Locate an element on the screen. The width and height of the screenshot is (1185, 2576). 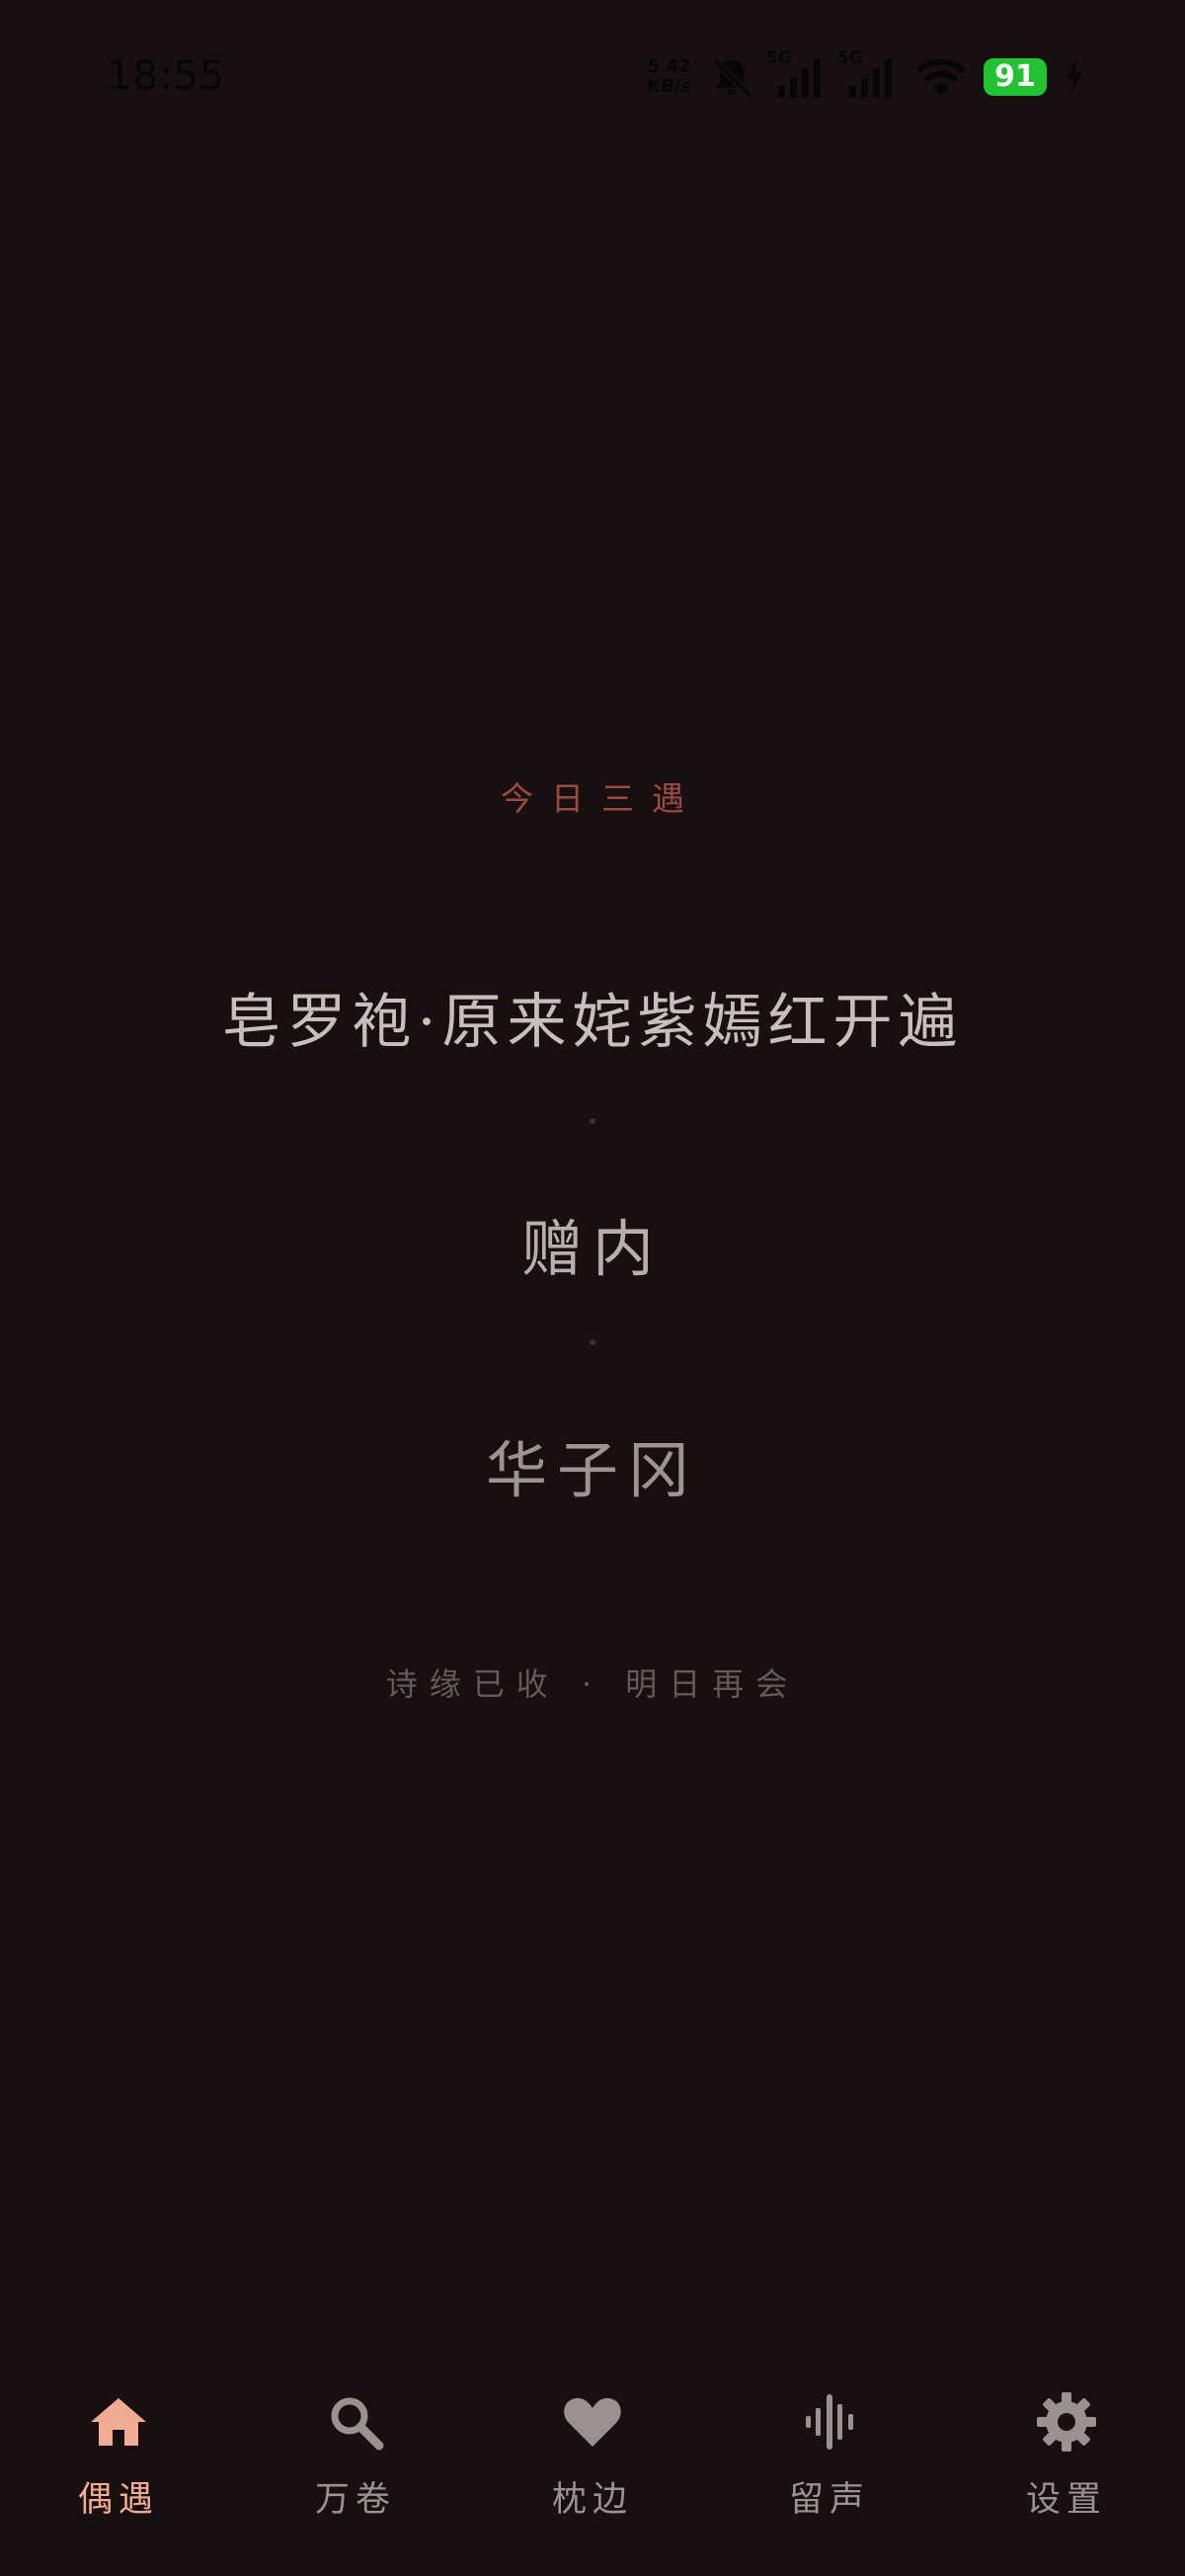
status-icons: 5.42 KB/s 5G 5G 91 is located at coordinates (867, 76).